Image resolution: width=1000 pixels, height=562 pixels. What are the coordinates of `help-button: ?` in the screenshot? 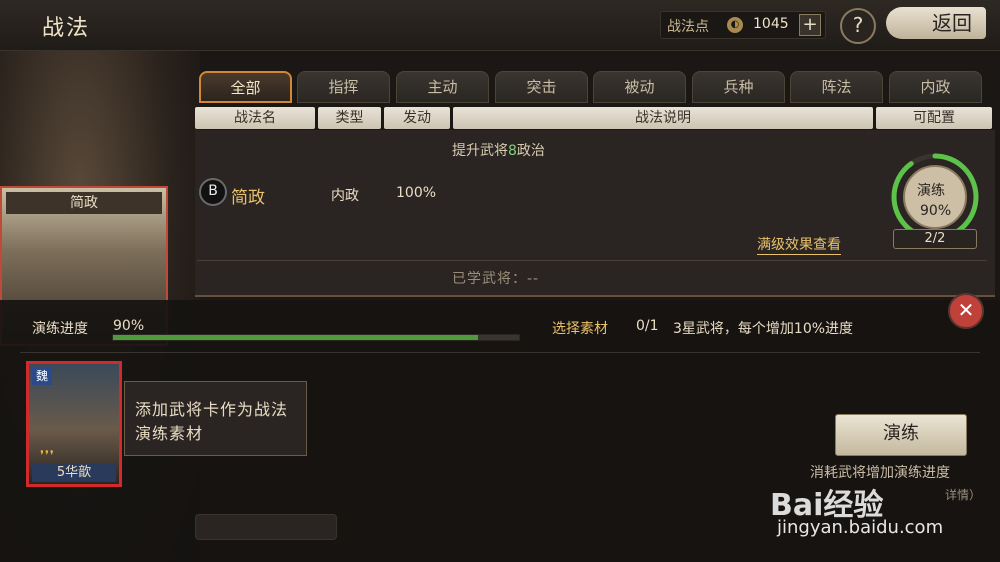 It's located at (858, 26).